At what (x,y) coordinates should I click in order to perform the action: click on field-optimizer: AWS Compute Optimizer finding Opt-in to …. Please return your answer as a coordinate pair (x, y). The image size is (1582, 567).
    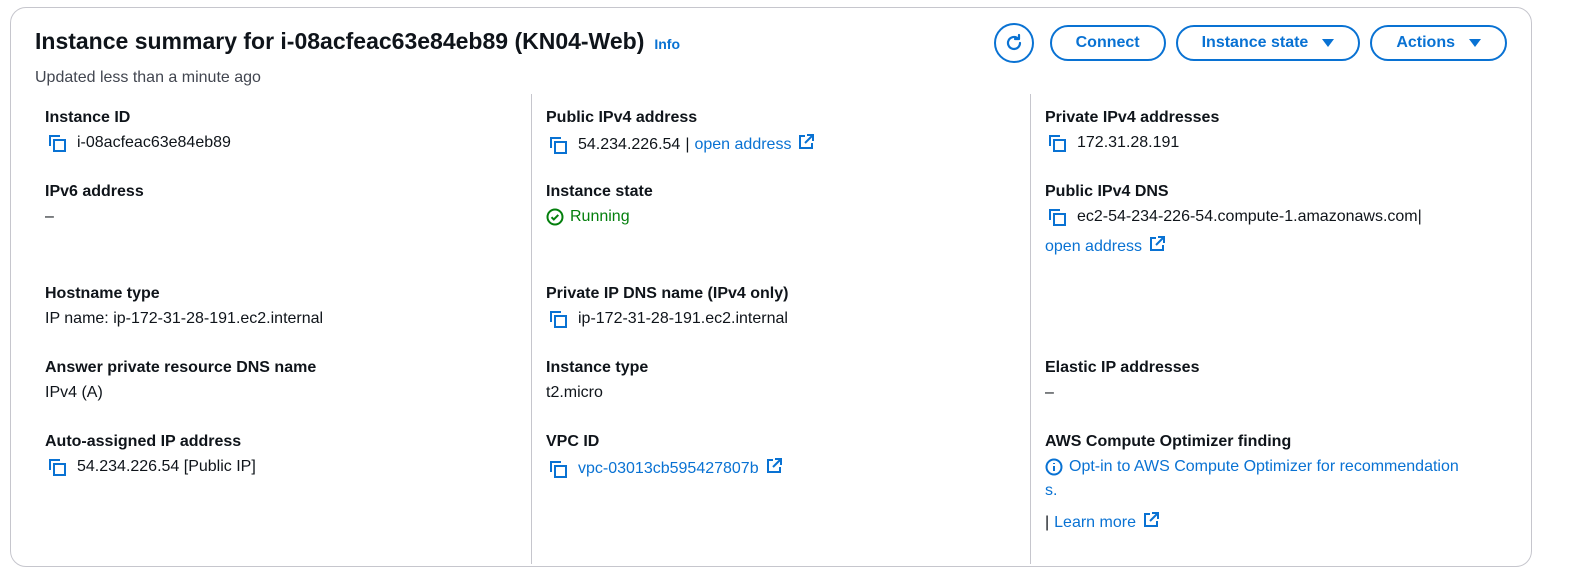
    Looking at the image, I should click on (1285, 483).